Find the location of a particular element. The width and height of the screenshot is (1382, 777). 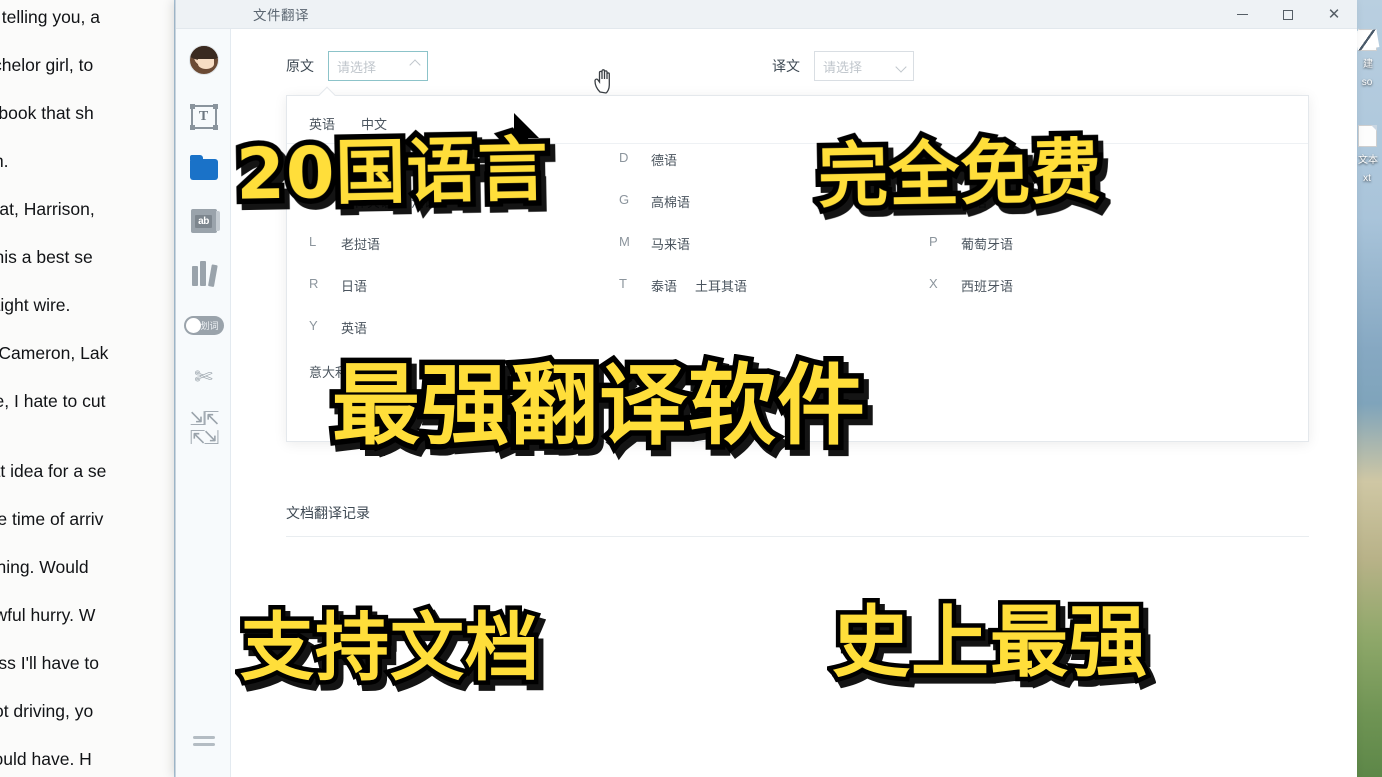

dropdown-language-list: 日语 is located at coordinates (354, 285).